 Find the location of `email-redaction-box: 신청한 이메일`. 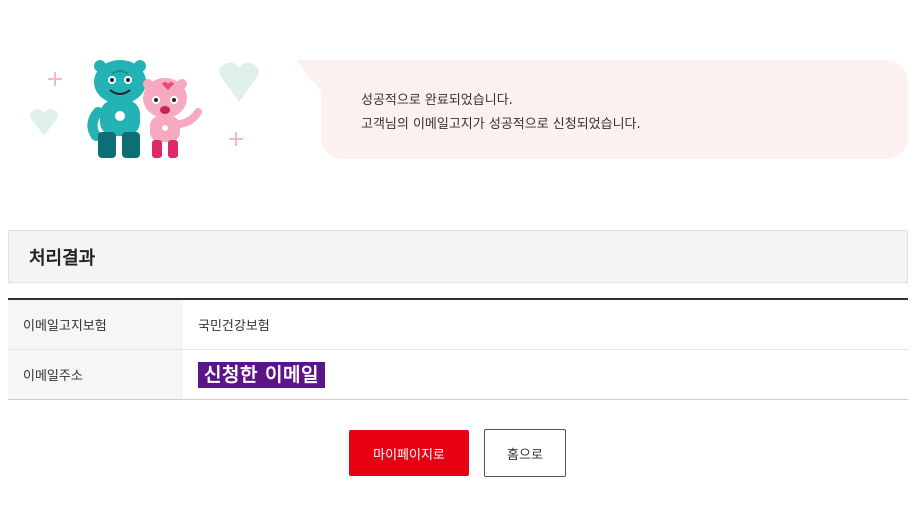

email-redaction-box: 신청한 이메일 is located at coordinates (261, 374).